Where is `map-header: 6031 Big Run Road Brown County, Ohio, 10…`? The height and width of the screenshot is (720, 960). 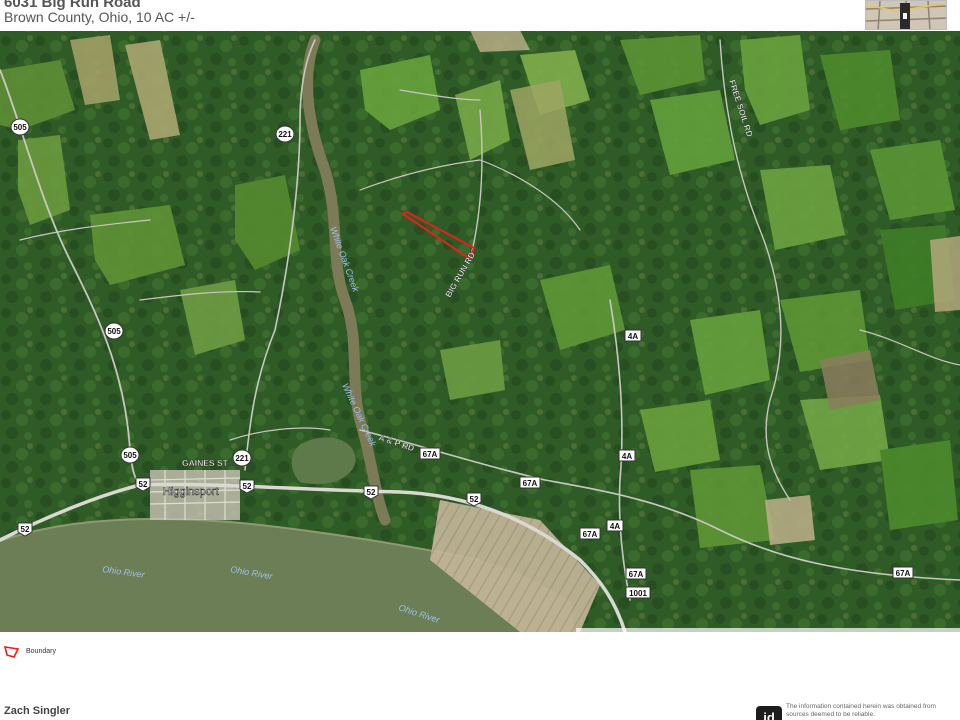
map-header: 6031 Big Run Road Brown County, Ohio, 10… is located at coordinates (480, 15).